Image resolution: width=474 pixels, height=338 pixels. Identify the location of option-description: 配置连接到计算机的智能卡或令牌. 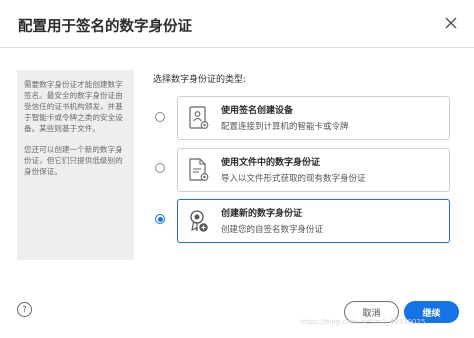
(285, 127).